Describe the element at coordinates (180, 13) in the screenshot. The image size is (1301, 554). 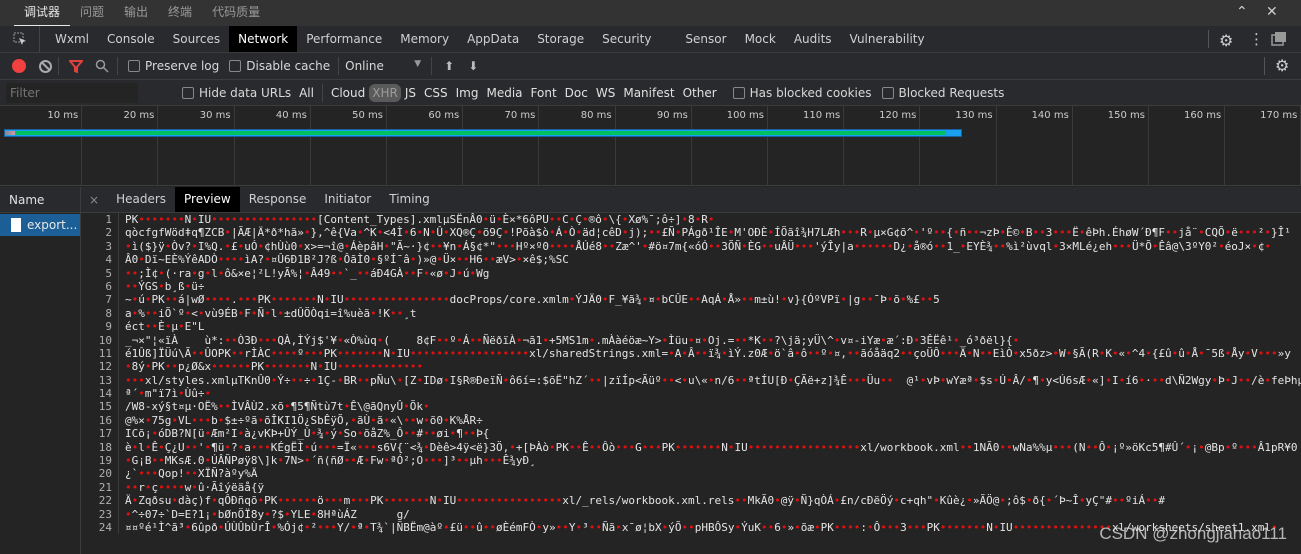
I see `tab-terminal: 终端` at that location.